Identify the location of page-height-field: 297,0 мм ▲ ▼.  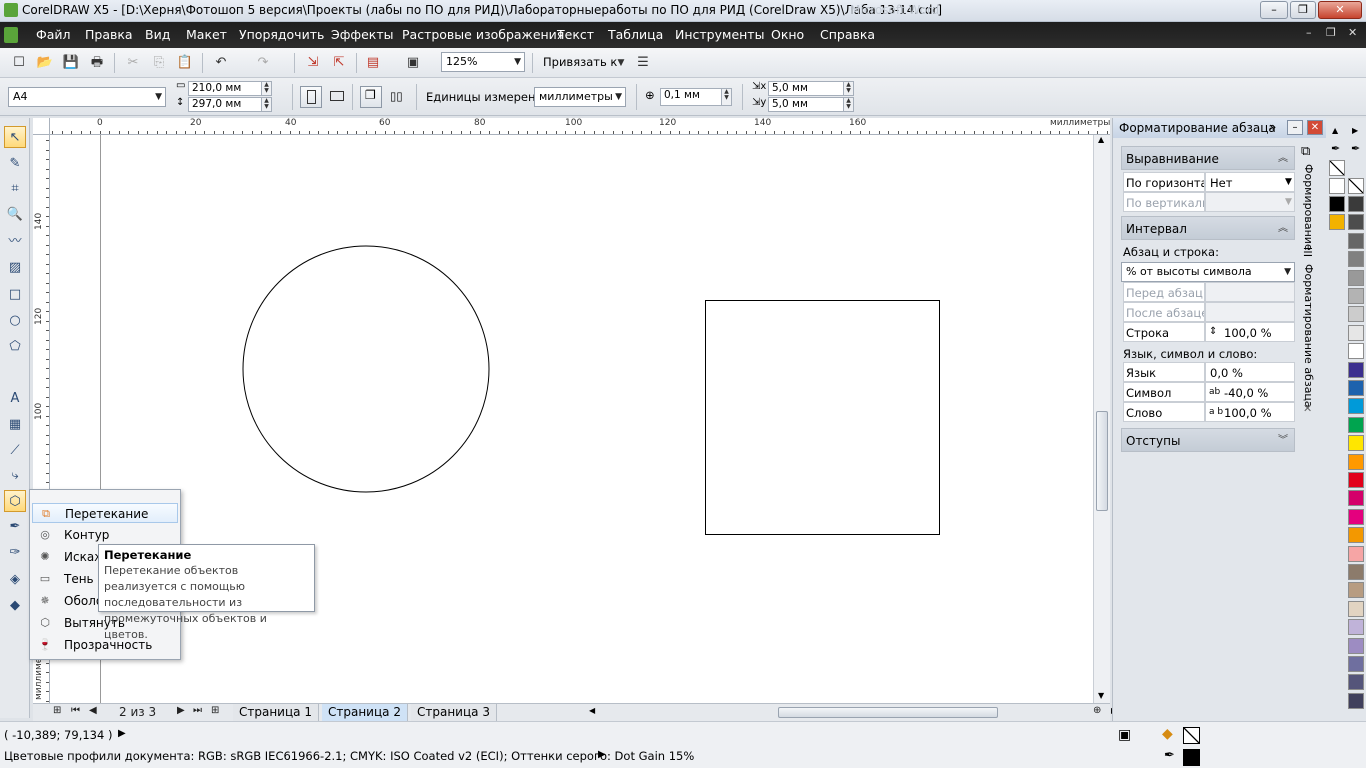
(230, 104).